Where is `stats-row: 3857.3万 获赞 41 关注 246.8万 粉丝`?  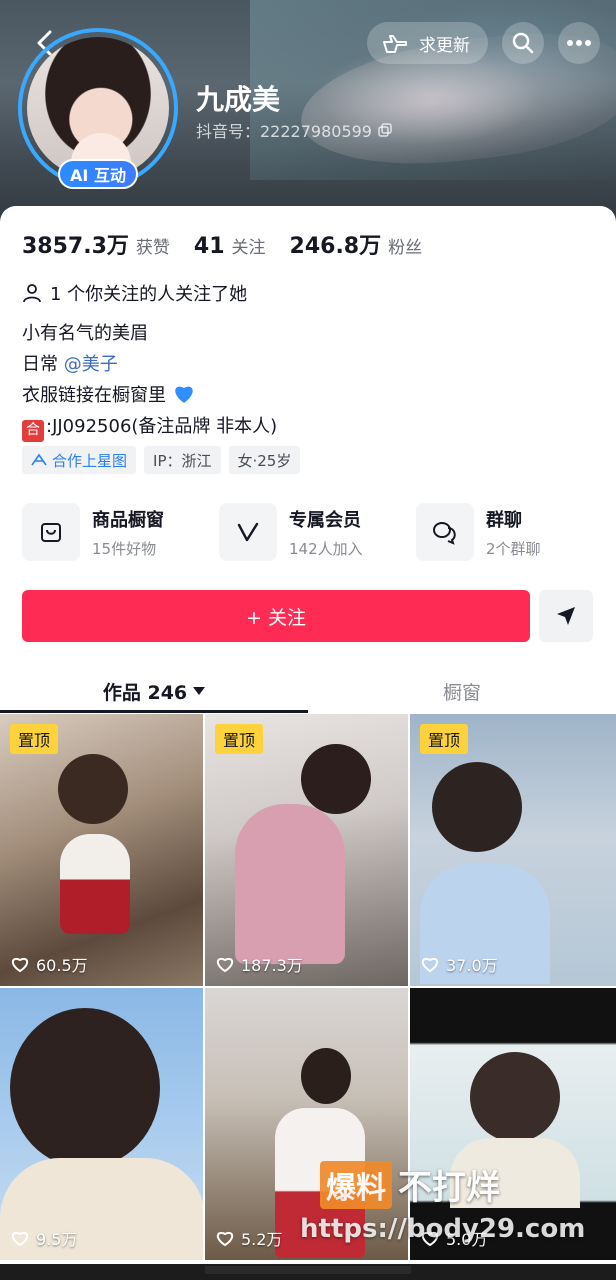
stats-row: 3857.3万 获赞 41 关注 246.8万 粉丝 is located at coordinates (234, 244).